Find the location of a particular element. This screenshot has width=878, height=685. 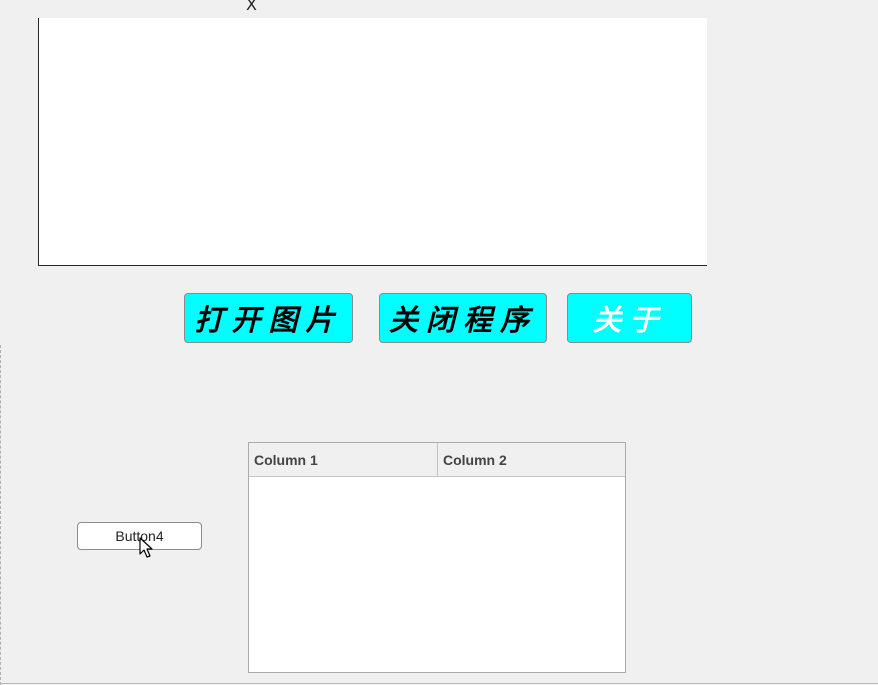

table-header: Column 1 Column 2 is located at coordinates (437, 460).